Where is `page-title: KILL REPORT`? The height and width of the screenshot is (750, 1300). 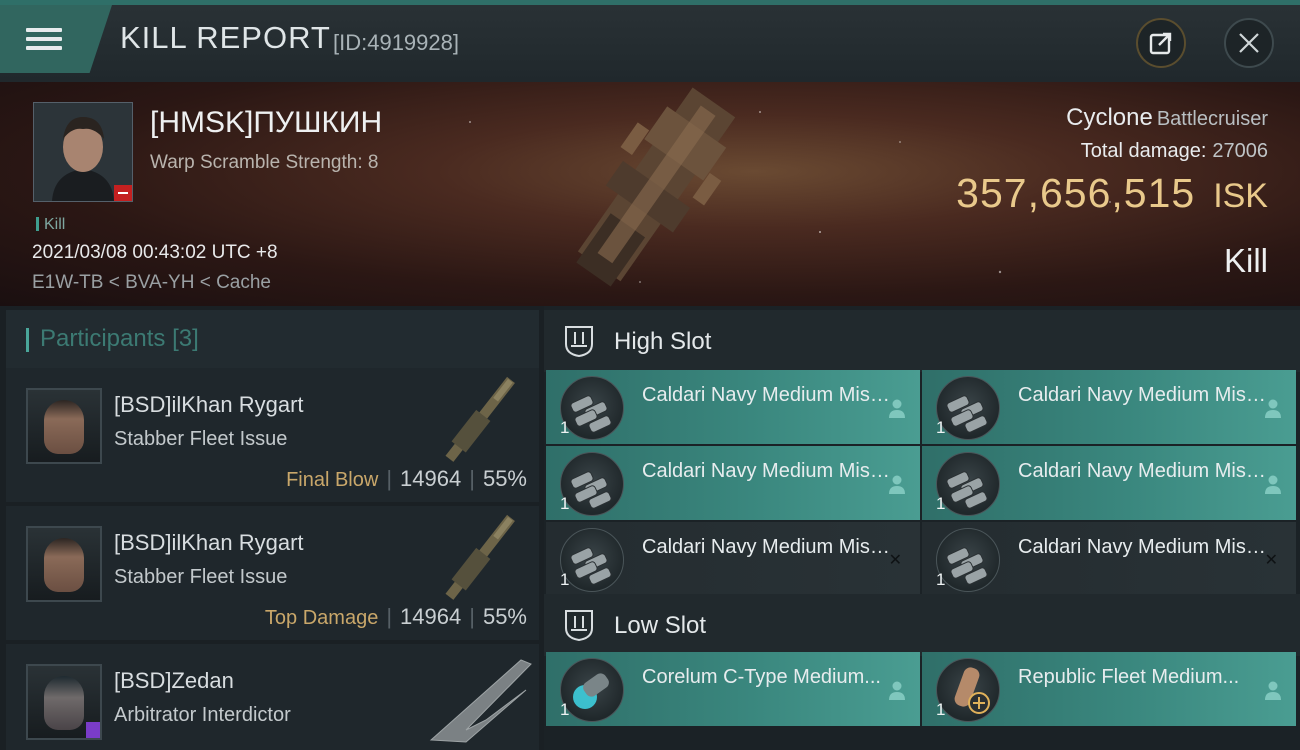
page-title: KILL REPORT is located at coordinates (225, 37).